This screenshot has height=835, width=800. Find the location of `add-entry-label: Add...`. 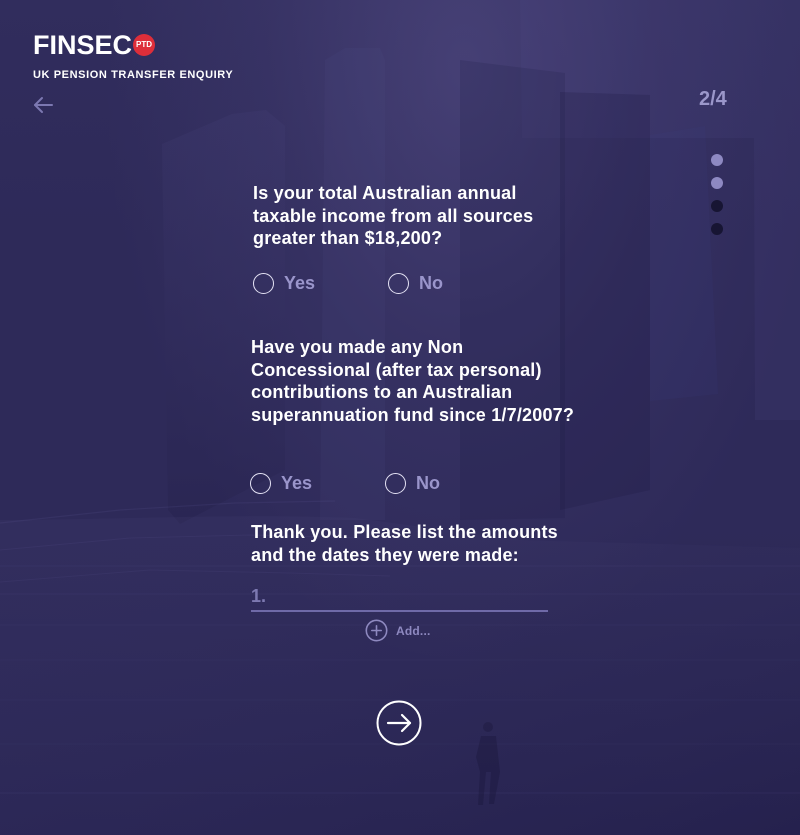

add-entry-label: Add... is located at coordinates (413, 630).